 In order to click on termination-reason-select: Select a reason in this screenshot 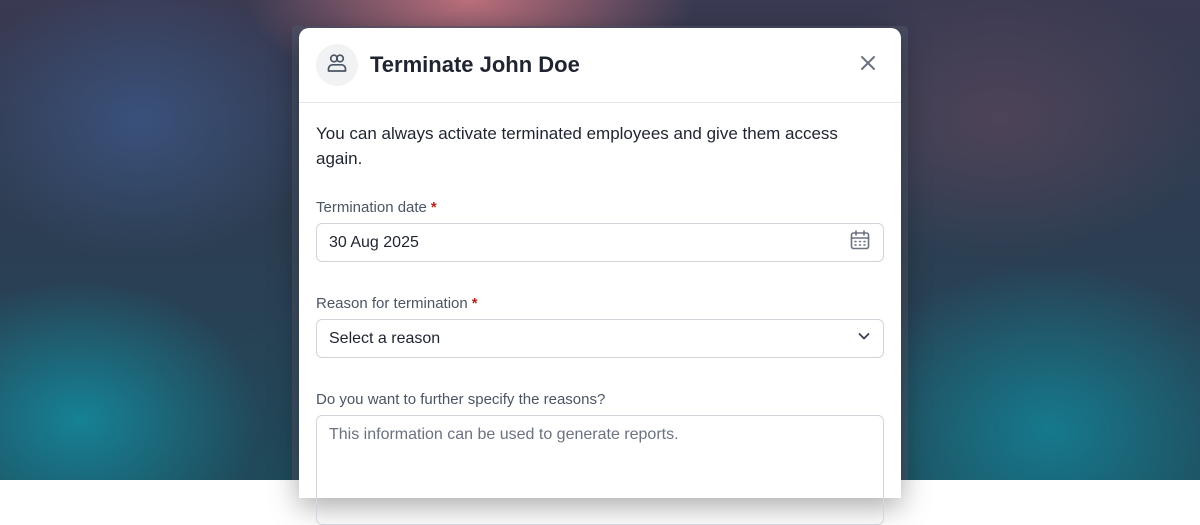, I will do `click(600, 338)`.